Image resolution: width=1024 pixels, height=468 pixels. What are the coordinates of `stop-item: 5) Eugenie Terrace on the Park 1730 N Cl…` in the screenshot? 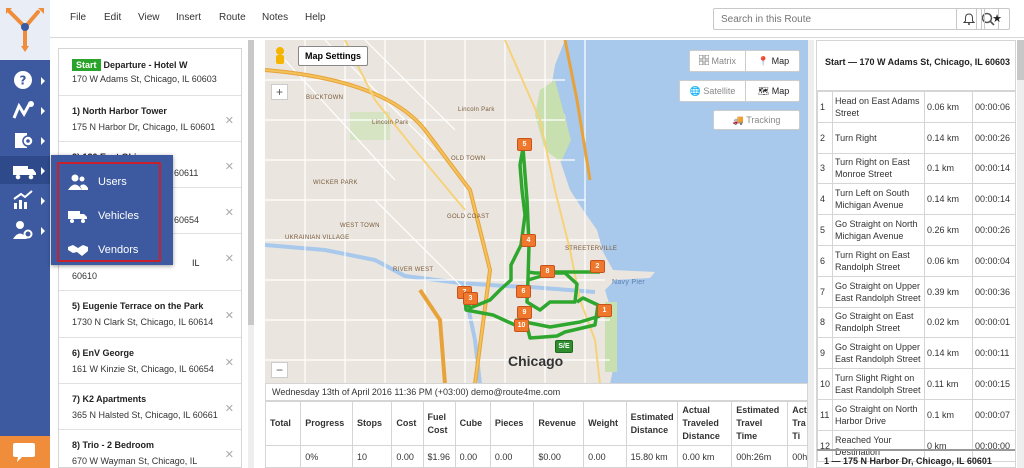 It's located at (150, 314).